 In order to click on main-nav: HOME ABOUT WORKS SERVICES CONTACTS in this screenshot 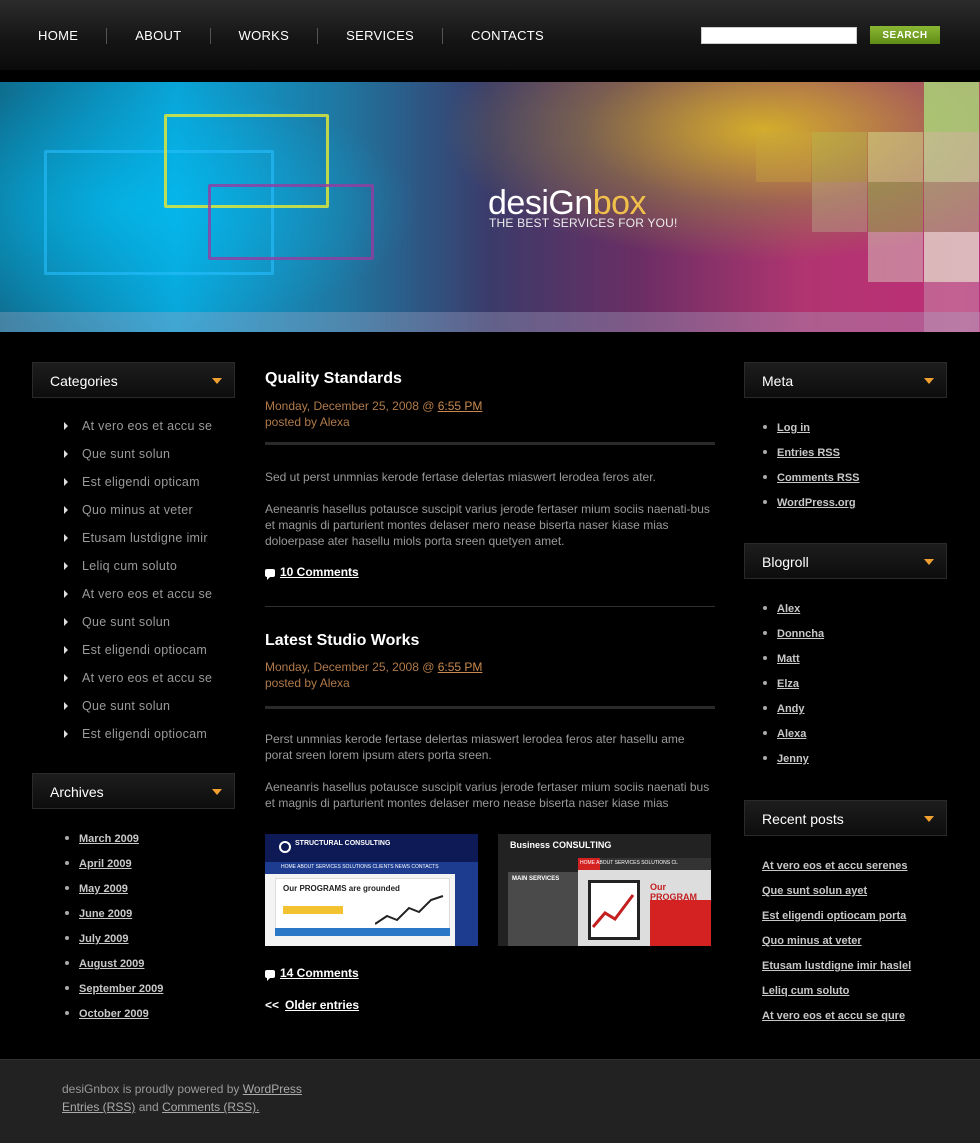, I will do `click(291, 35)`.